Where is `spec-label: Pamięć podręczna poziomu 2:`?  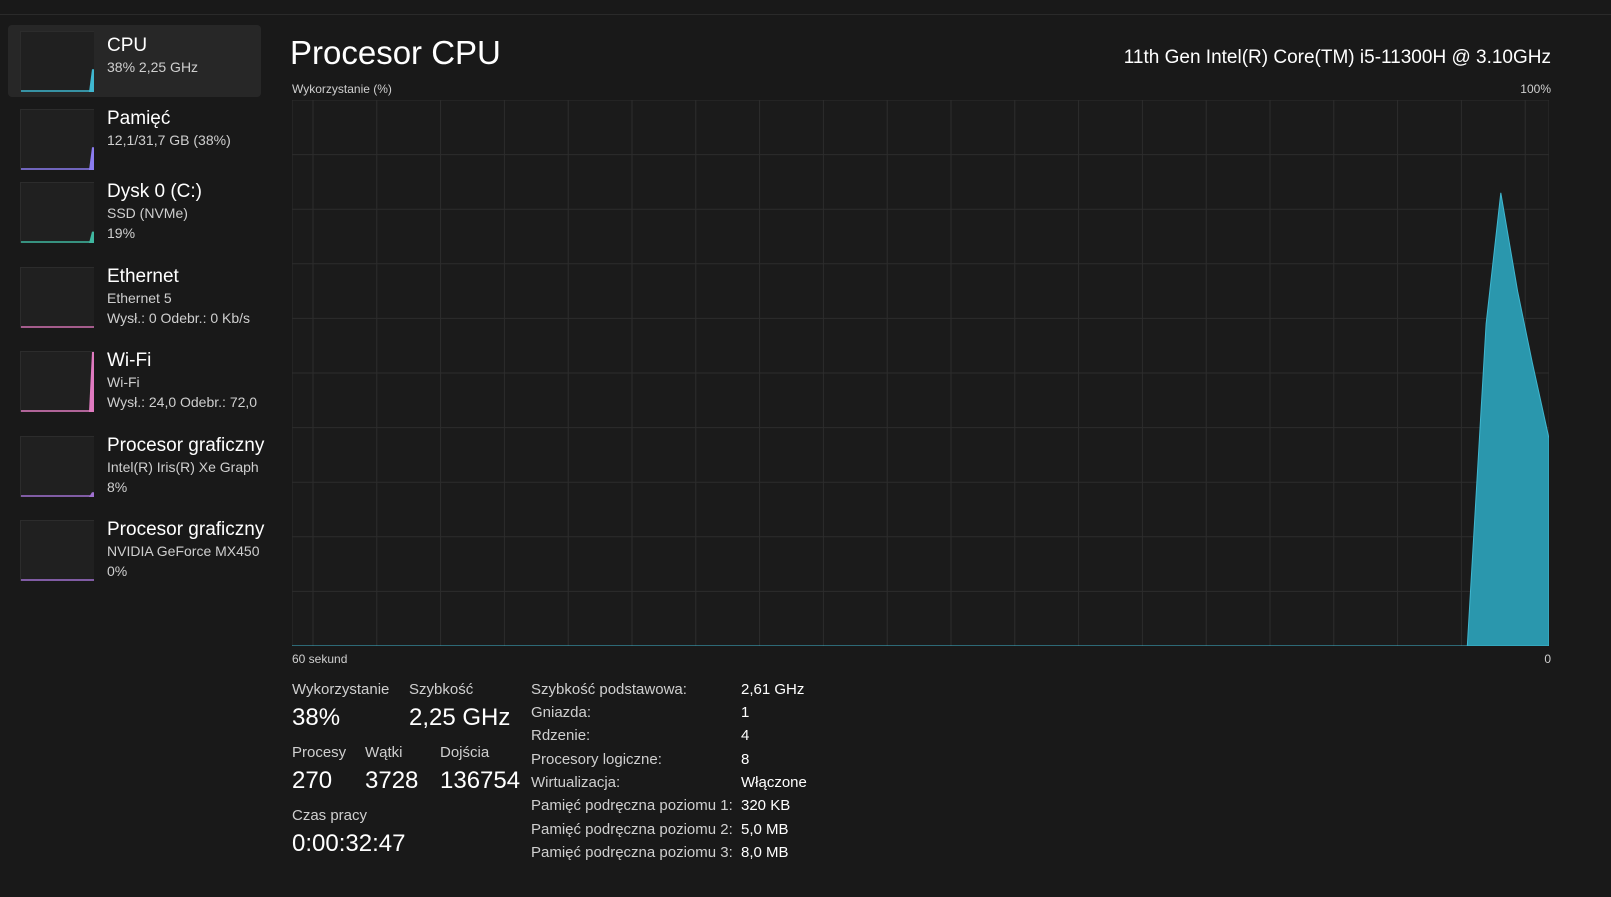
spec-label: Pamięć podręczna poziomu 2: is located at coordinates (632, 829).